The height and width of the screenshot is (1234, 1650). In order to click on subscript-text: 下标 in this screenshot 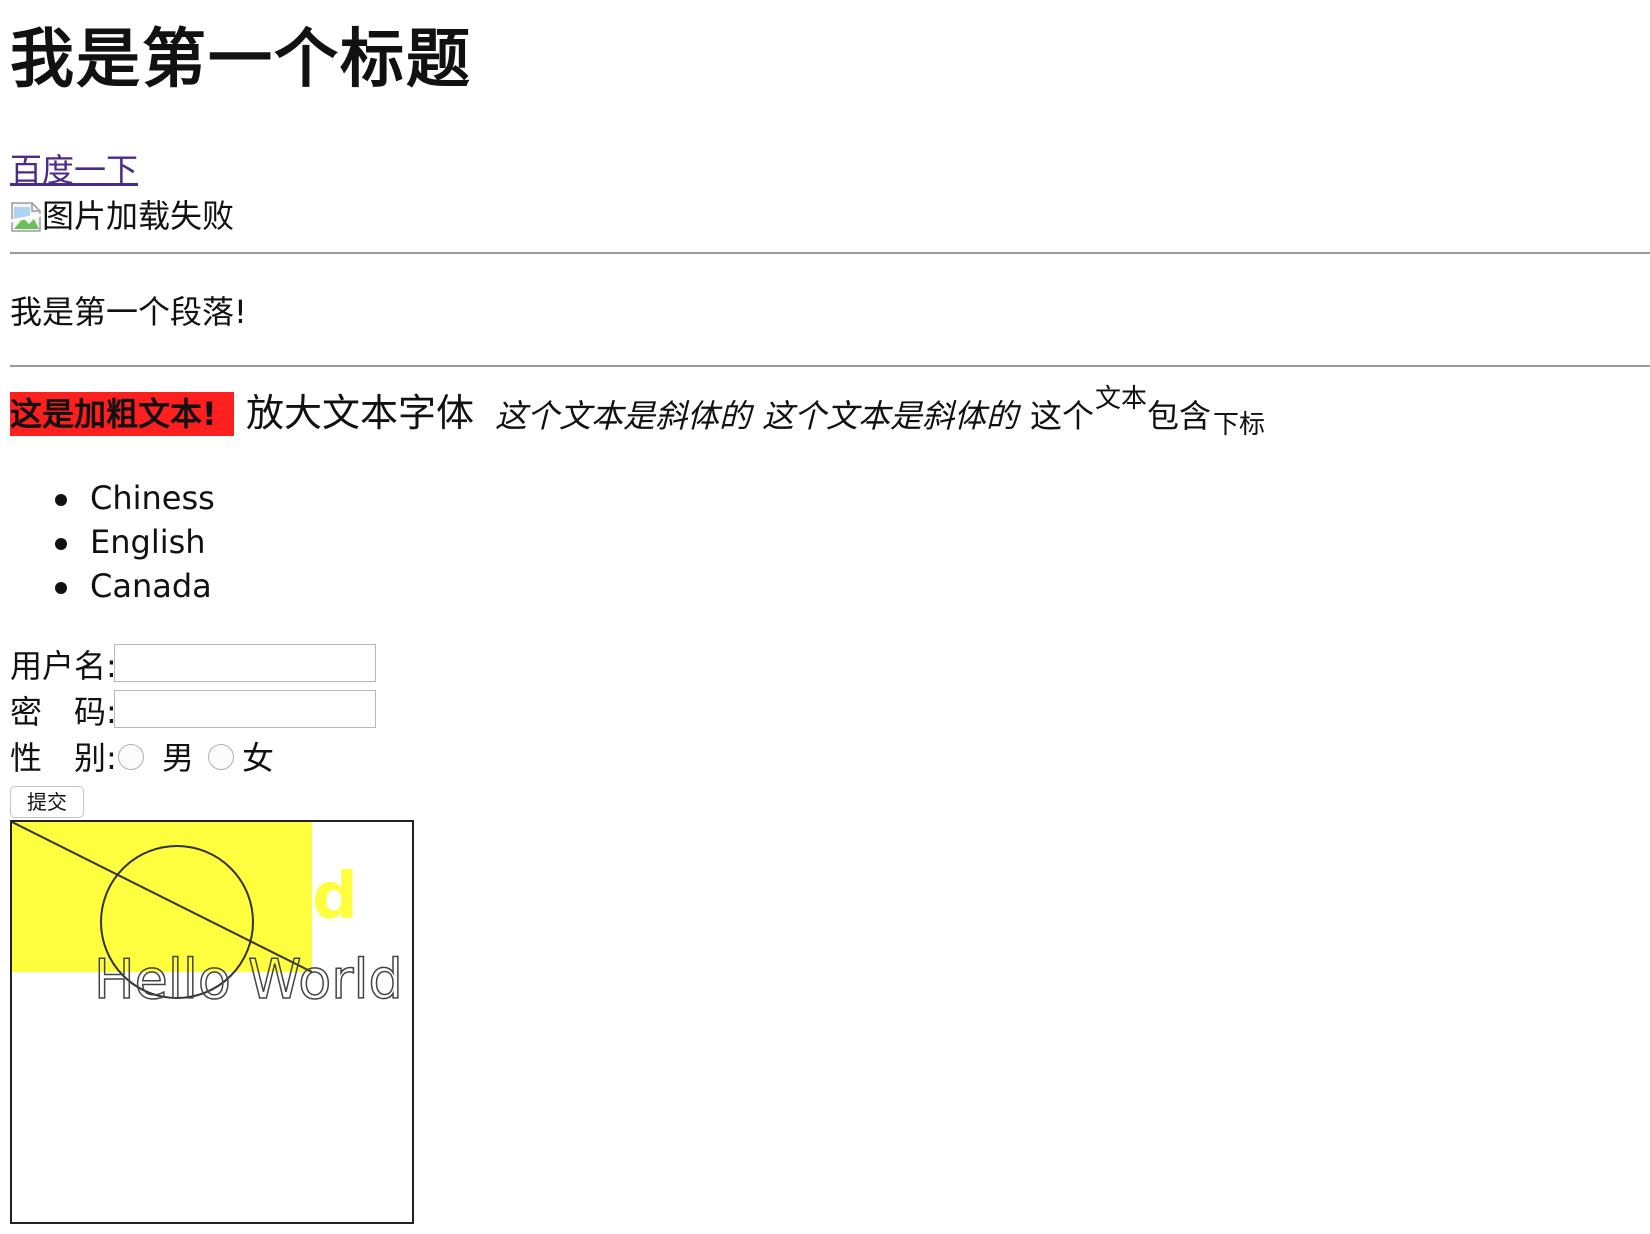, I will do `click(1239, 425)`.